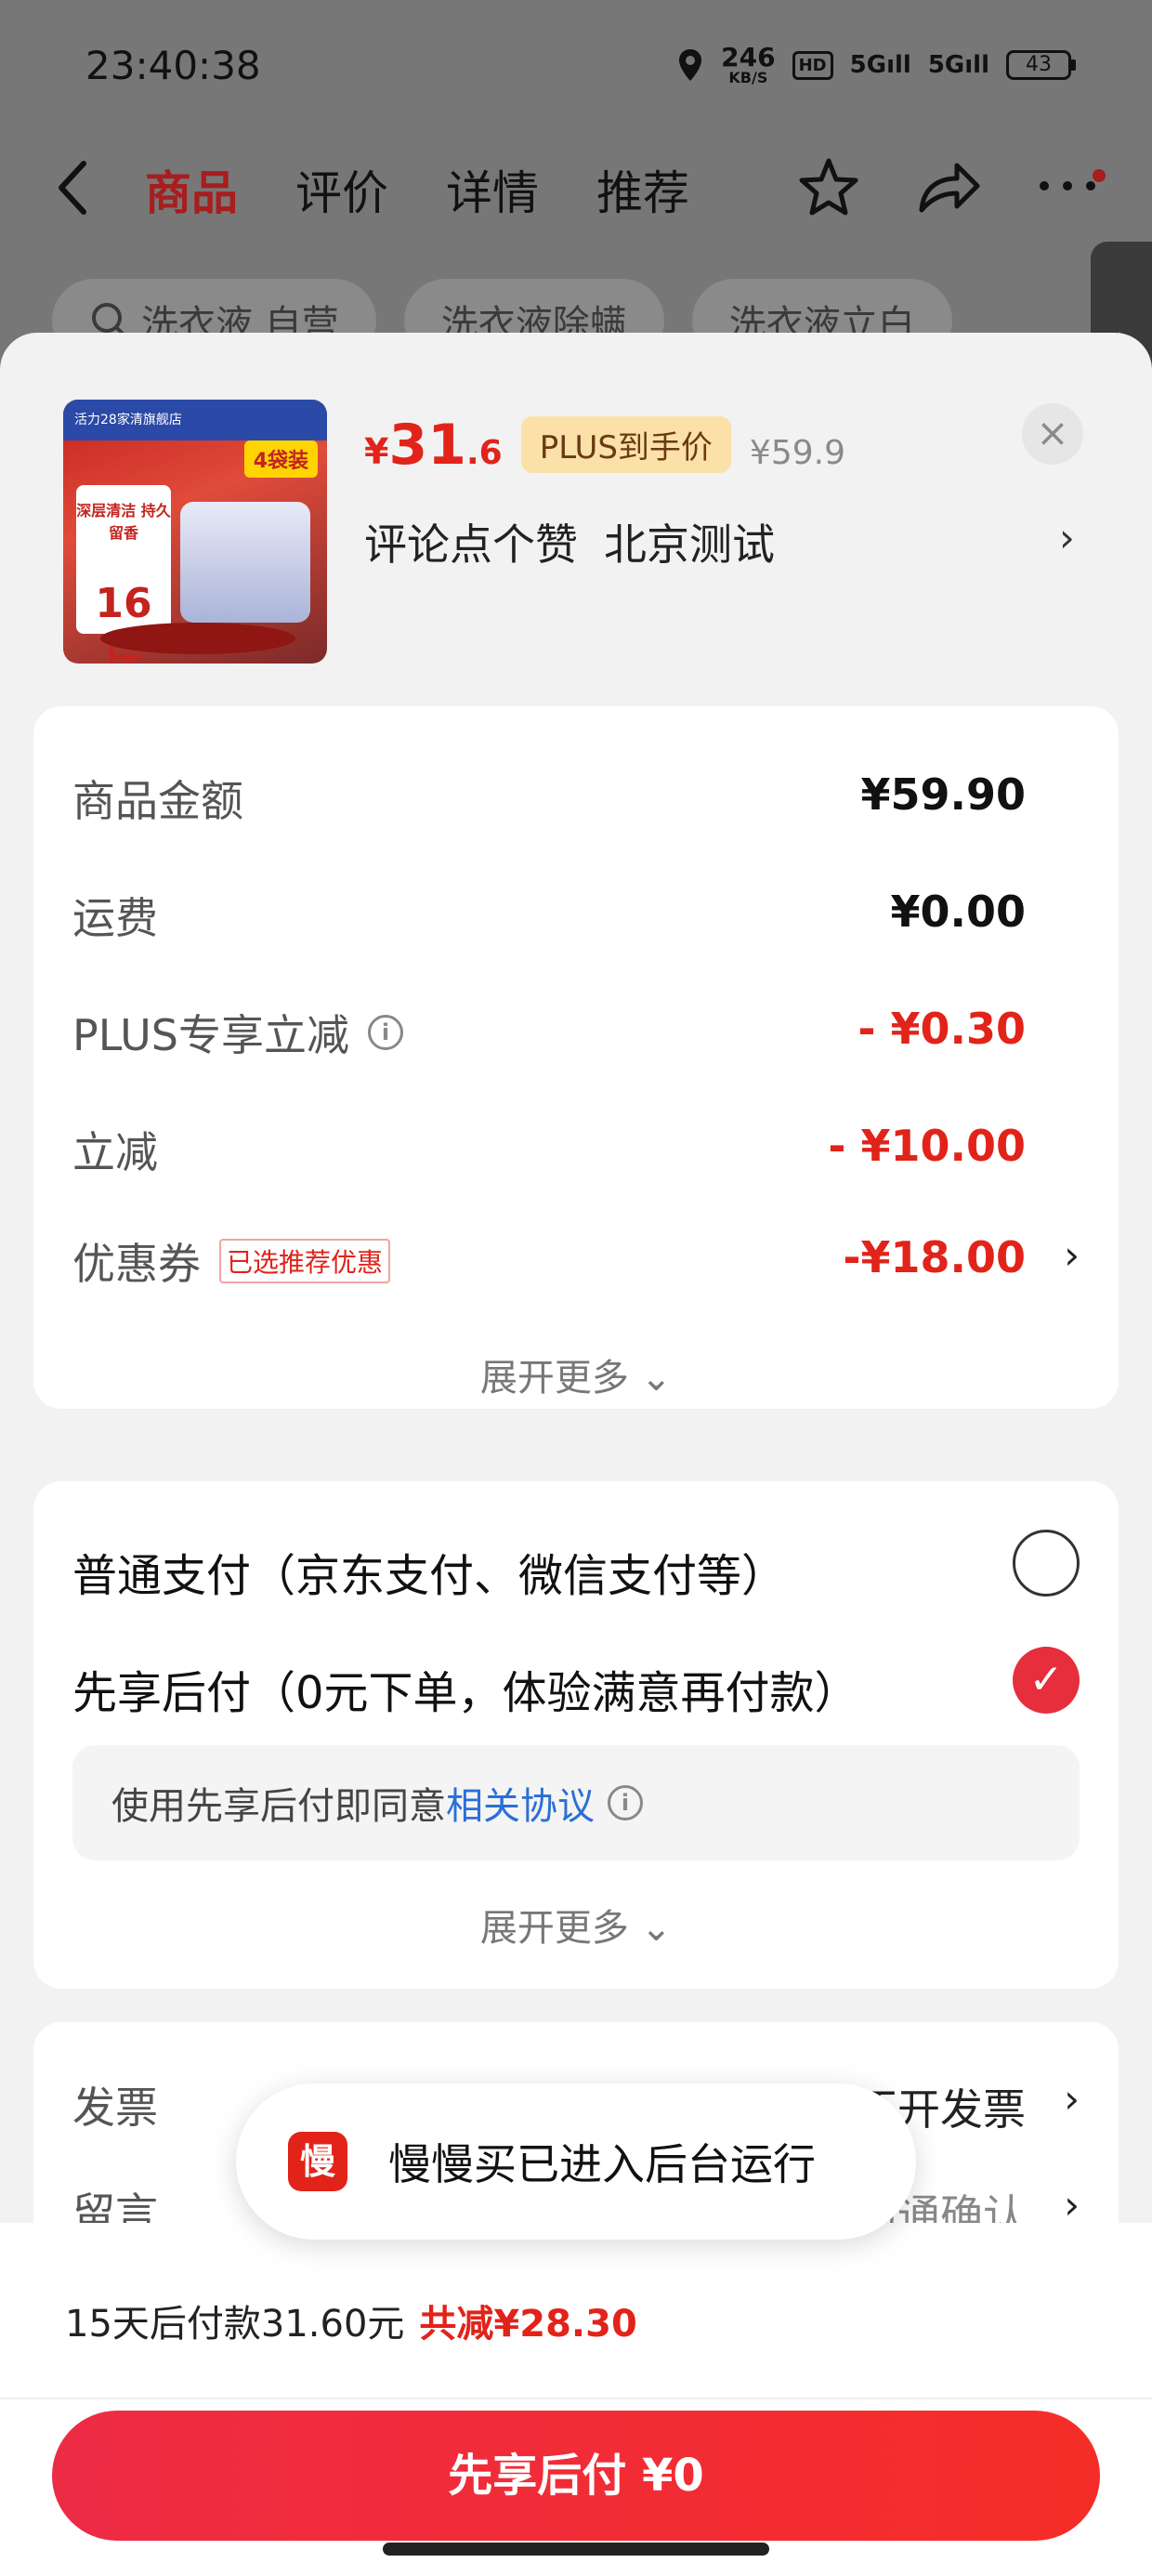 The image size is (1152, 2576). I want to click on signal-icon-2: 5Gıll, so click(958, 65).